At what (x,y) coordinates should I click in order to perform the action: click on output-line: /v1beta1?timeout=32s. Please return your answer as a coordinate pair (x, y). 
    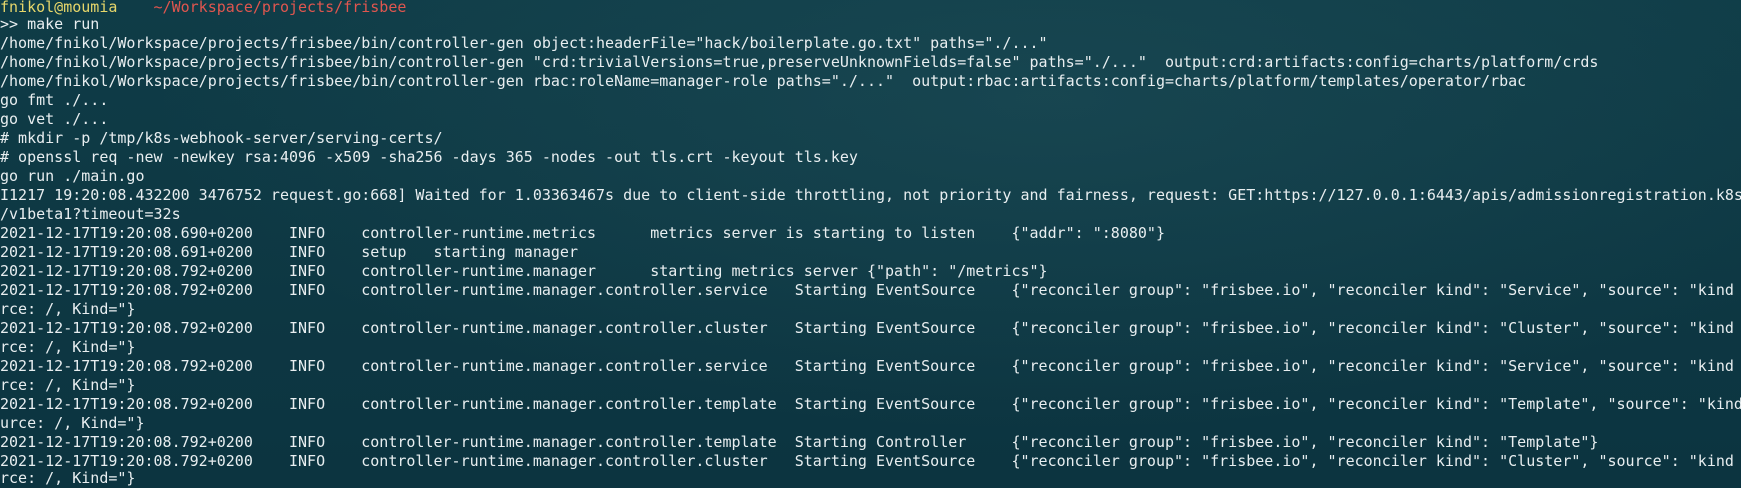
    Looking at the image, I should click on (90, 214).